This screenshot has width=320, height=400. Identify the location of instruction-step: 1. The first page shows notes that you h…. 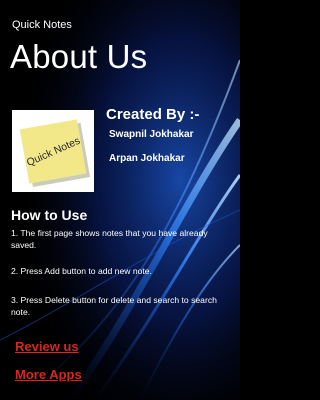
(109, 239).